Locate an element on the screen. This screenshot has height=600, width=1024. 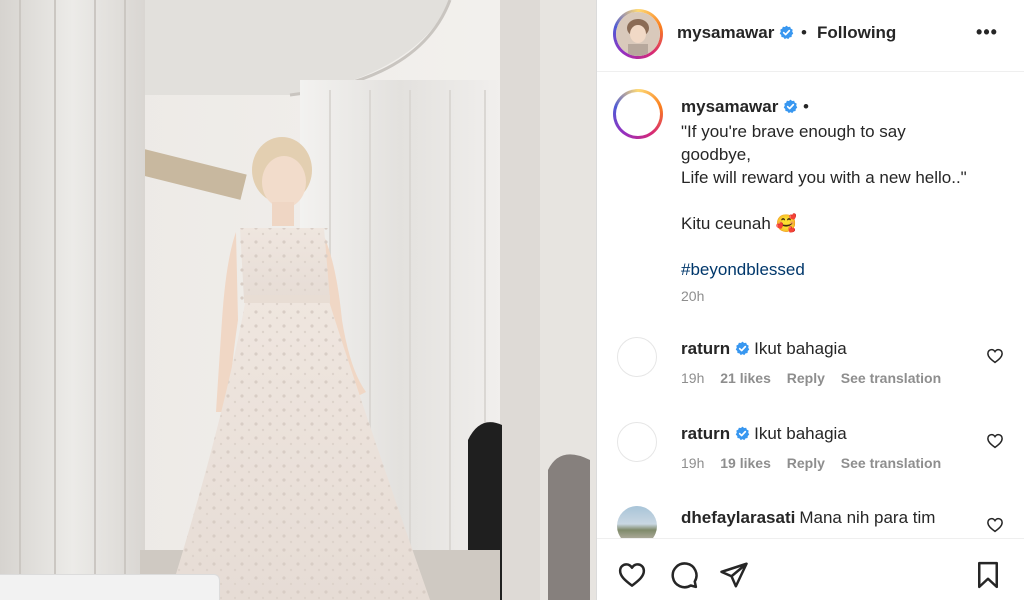
post-action-bar is located at coordinates (810, 569).